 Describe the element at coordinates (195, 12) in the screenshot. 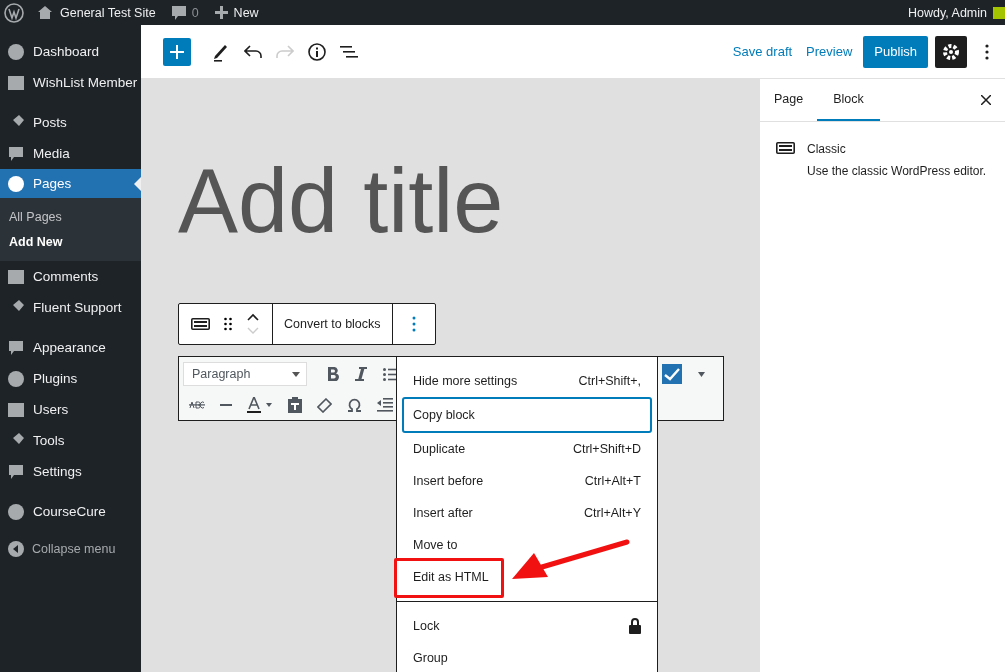

I see `comment-count: 0` at that location.